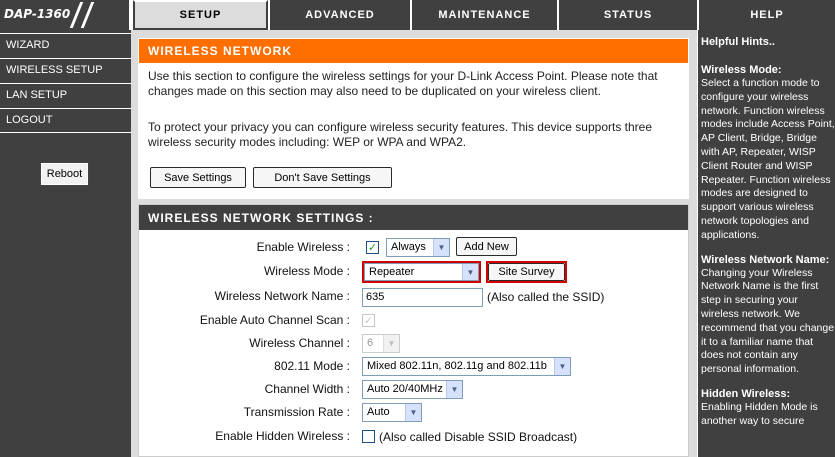 The image size is (835, 457). I want to click on tab-label: STATUS, so click(628, 15).